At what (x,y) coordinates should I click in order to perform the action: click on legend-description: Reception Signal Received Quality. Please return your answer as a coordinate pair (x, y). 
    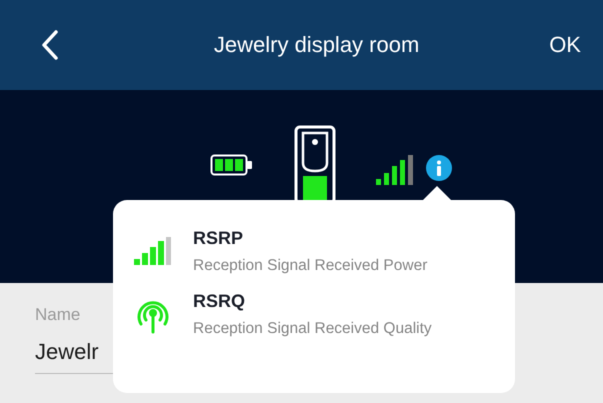
    Looking at the image, I should click on (312, 329).